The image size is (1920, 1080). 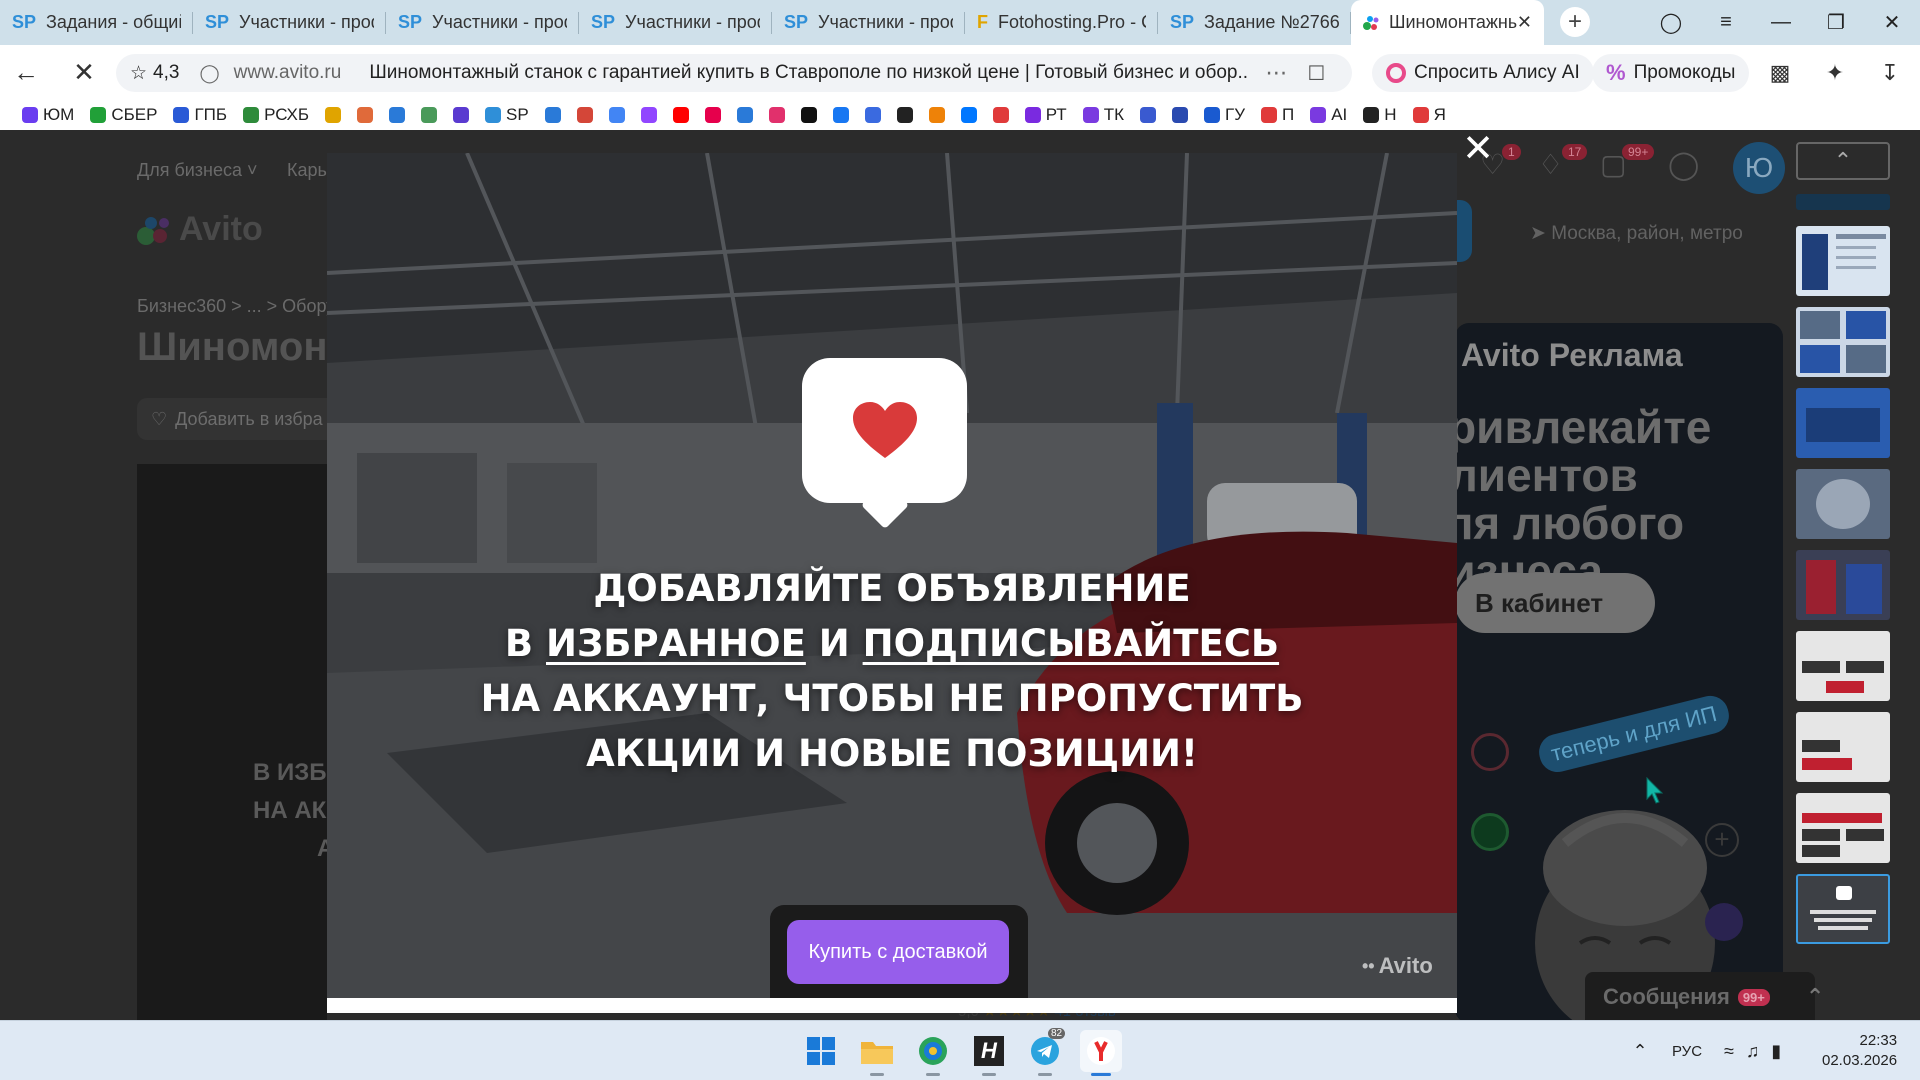 I want to click on bookmark-3: ГПБ, so click(x=200, y=115).